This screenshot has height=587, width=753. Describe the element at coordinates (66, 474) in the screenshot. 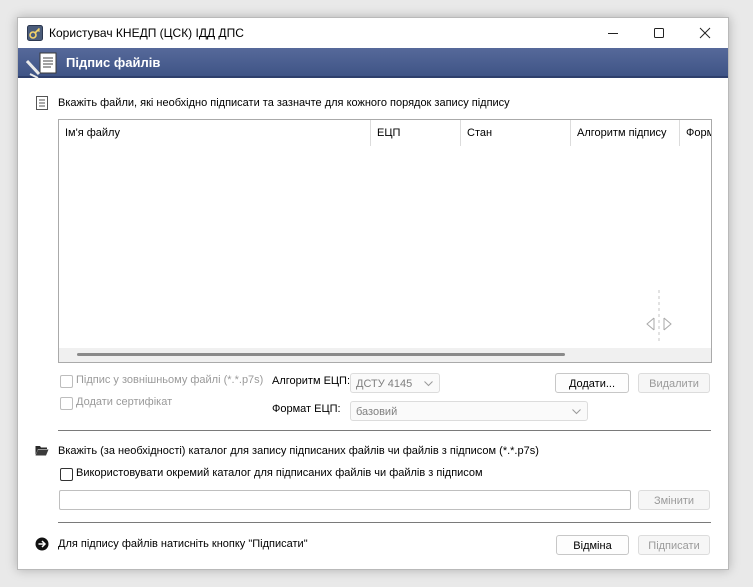

I see `separate-dir-checkbox` at that location.